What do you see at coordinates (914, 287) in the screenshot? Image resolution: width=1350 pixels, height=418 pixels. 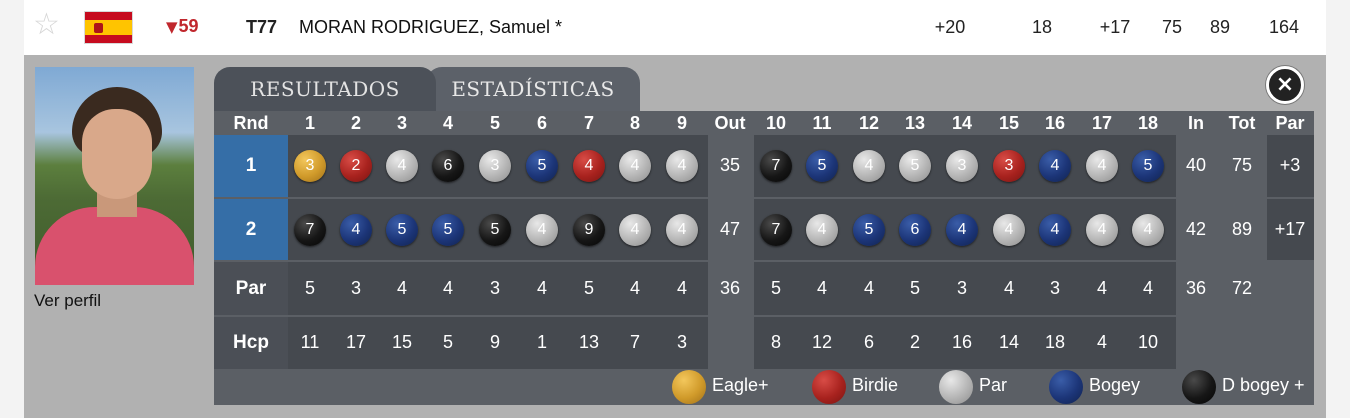 I see `par-value: 5` at bounding box center [914, 287].